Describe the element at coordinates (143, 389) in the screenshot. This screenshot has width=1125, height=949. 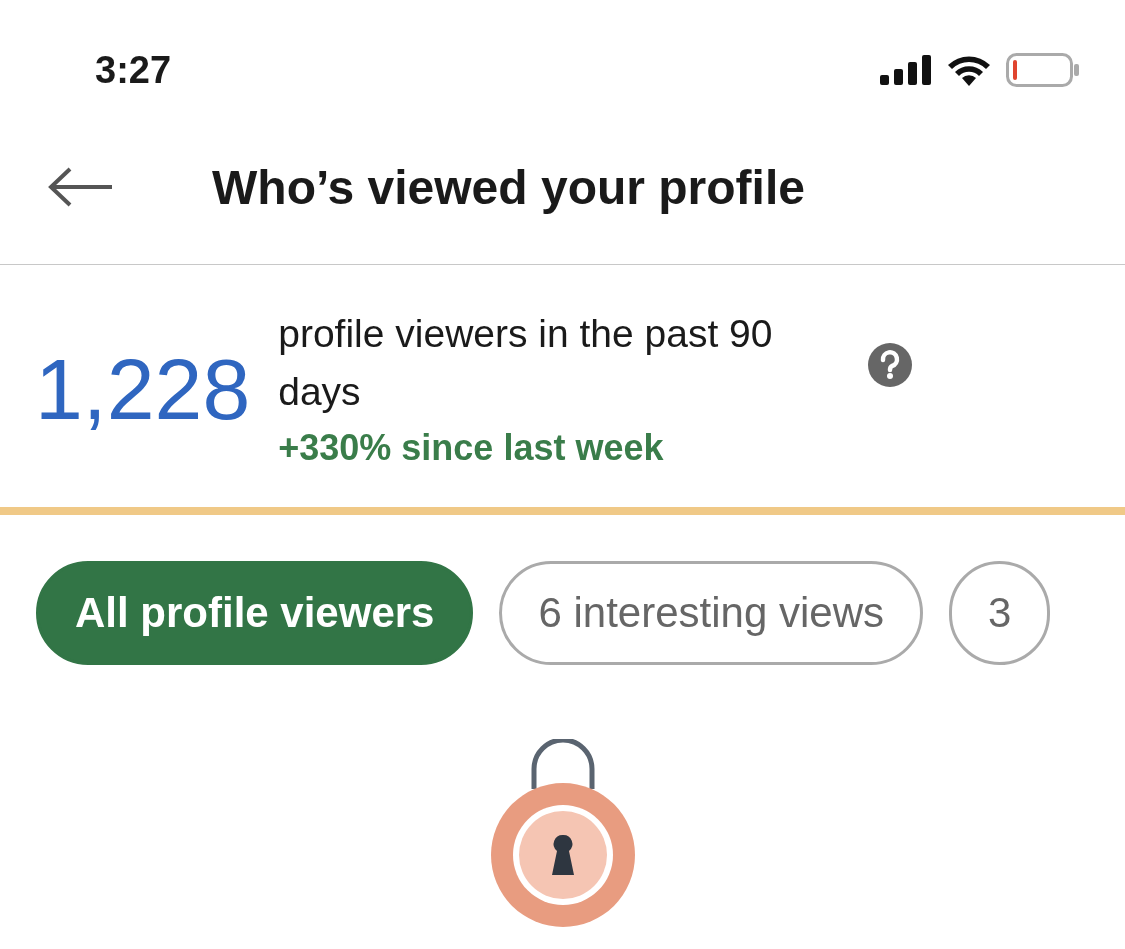
I see `viewer-count: 1,228` at that location.